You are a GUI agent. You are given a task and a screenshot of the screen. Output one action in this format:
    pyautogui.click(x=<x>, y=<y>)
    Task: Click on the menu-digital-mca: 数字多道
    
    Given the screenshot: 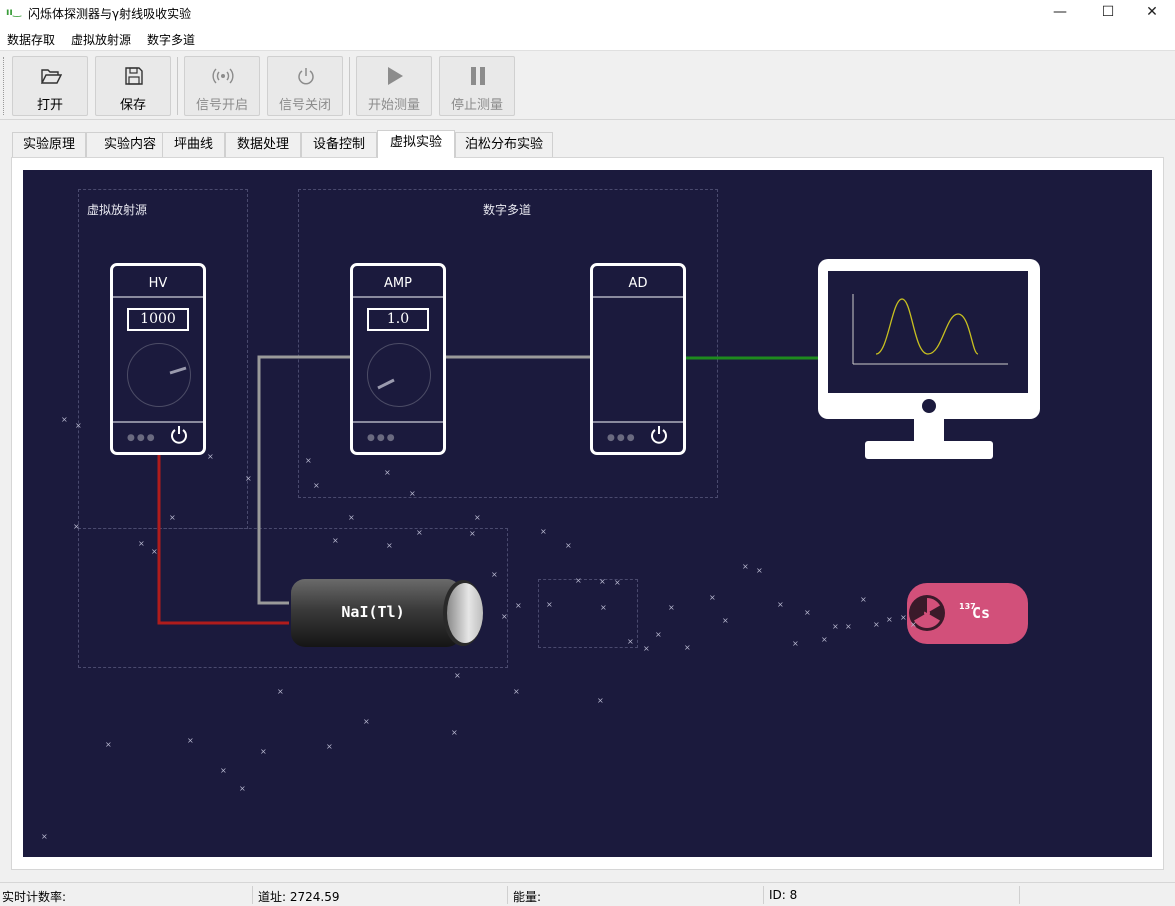 What is the action you would take?
    pyautogui.click(x=171, y=39)
    